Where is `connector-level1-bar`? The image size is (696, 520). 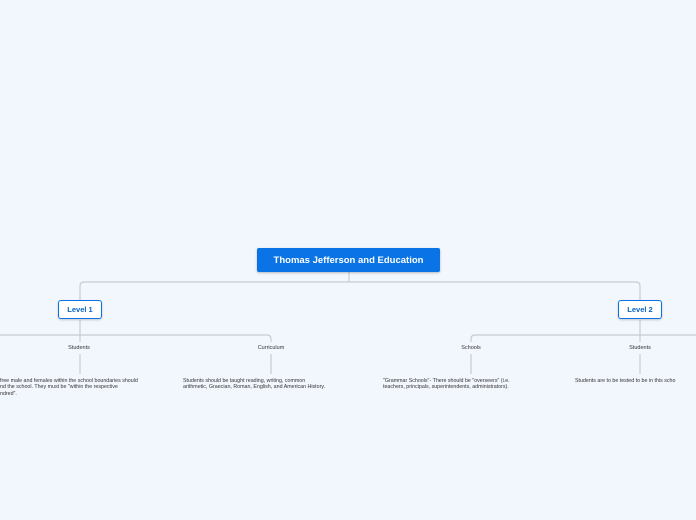
connector-level1-bar is located at coordinates (136, 338).